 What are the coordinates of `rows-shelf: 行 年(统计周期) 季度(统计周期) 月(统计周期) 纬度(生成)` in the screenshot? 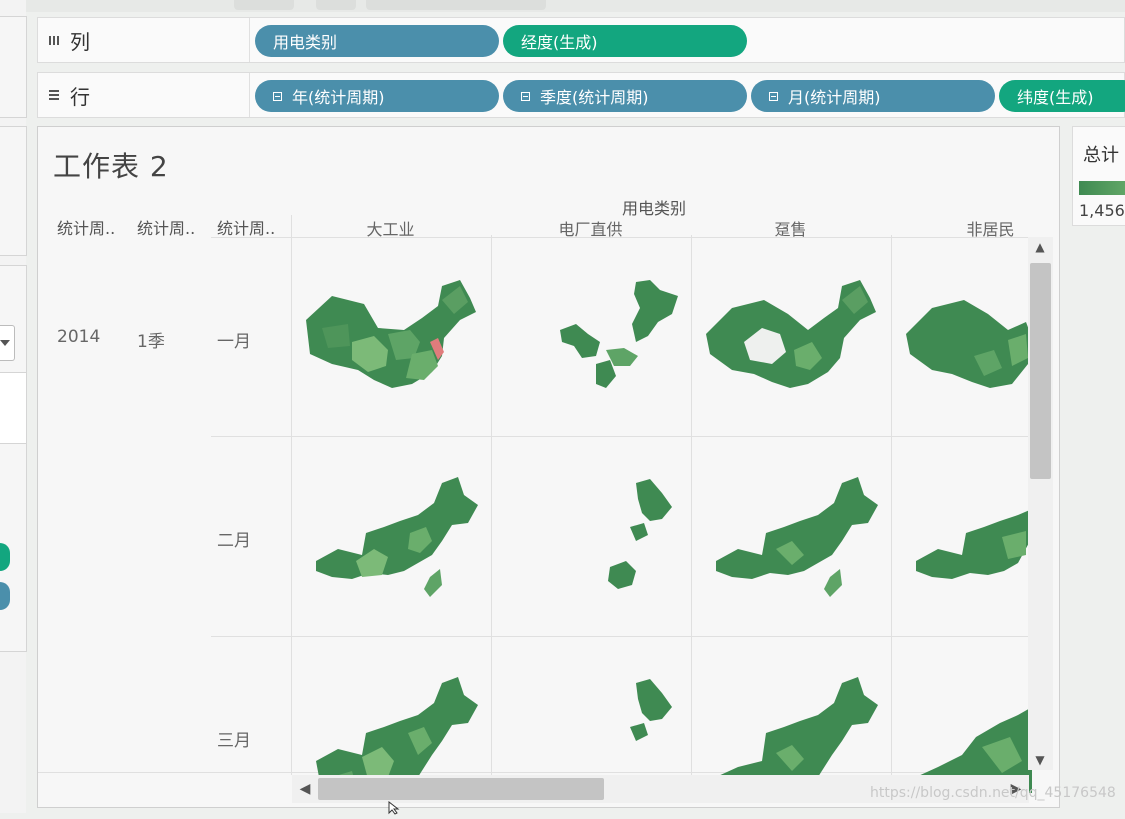 It's located at (581, 95).